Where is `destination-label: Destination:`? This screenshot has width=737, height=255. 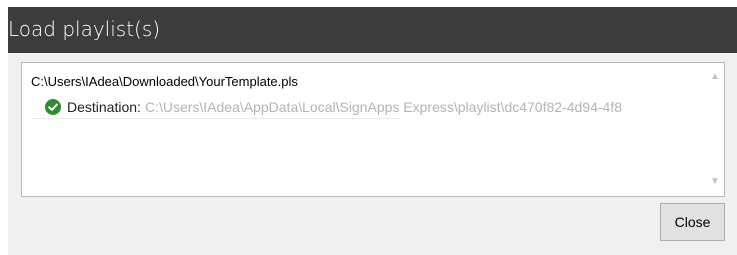
destination-label: Destination: is located at coordinates (104, 107).